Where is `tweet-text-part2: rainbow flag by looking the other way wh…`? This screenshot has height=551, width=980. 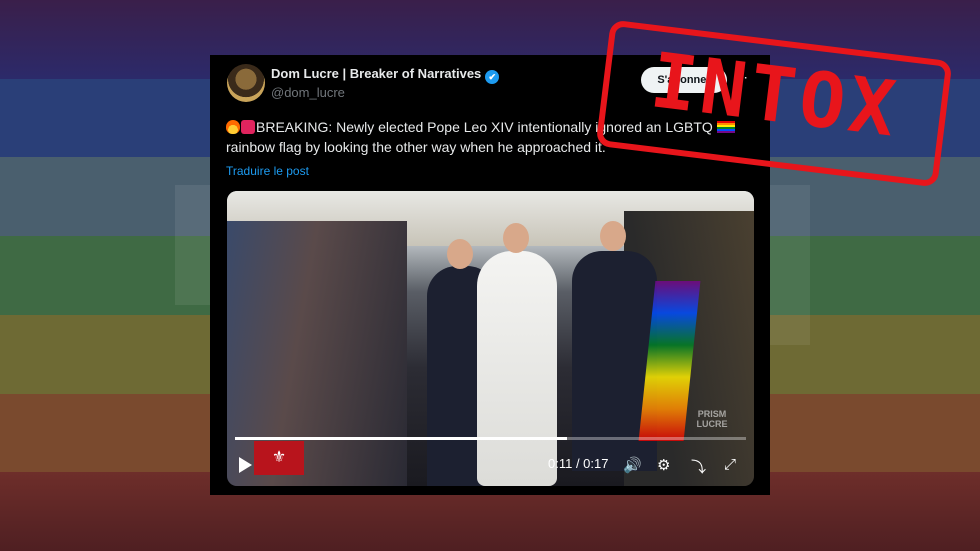
tweet-text-part2: rainbow flag by looking the other way wh… is located at coordinates (416, 147).